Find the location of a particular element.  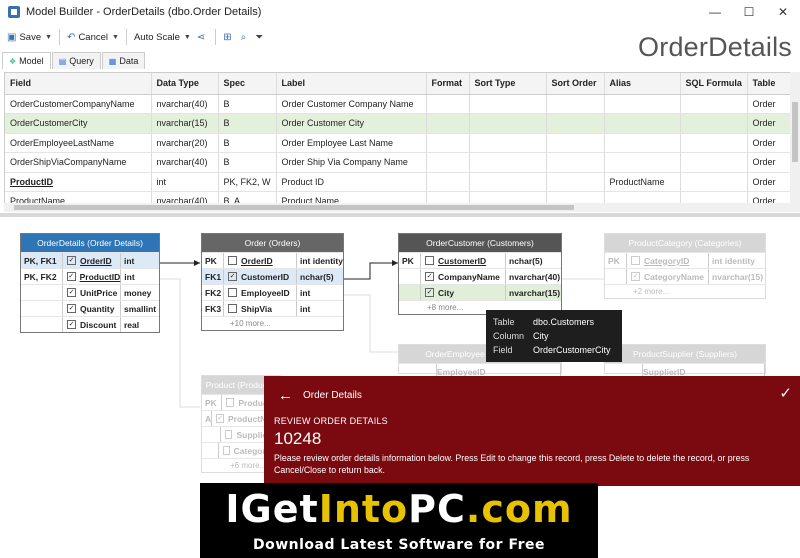

grid-horizontal-scrollbar is located at coordinates (397, 207).